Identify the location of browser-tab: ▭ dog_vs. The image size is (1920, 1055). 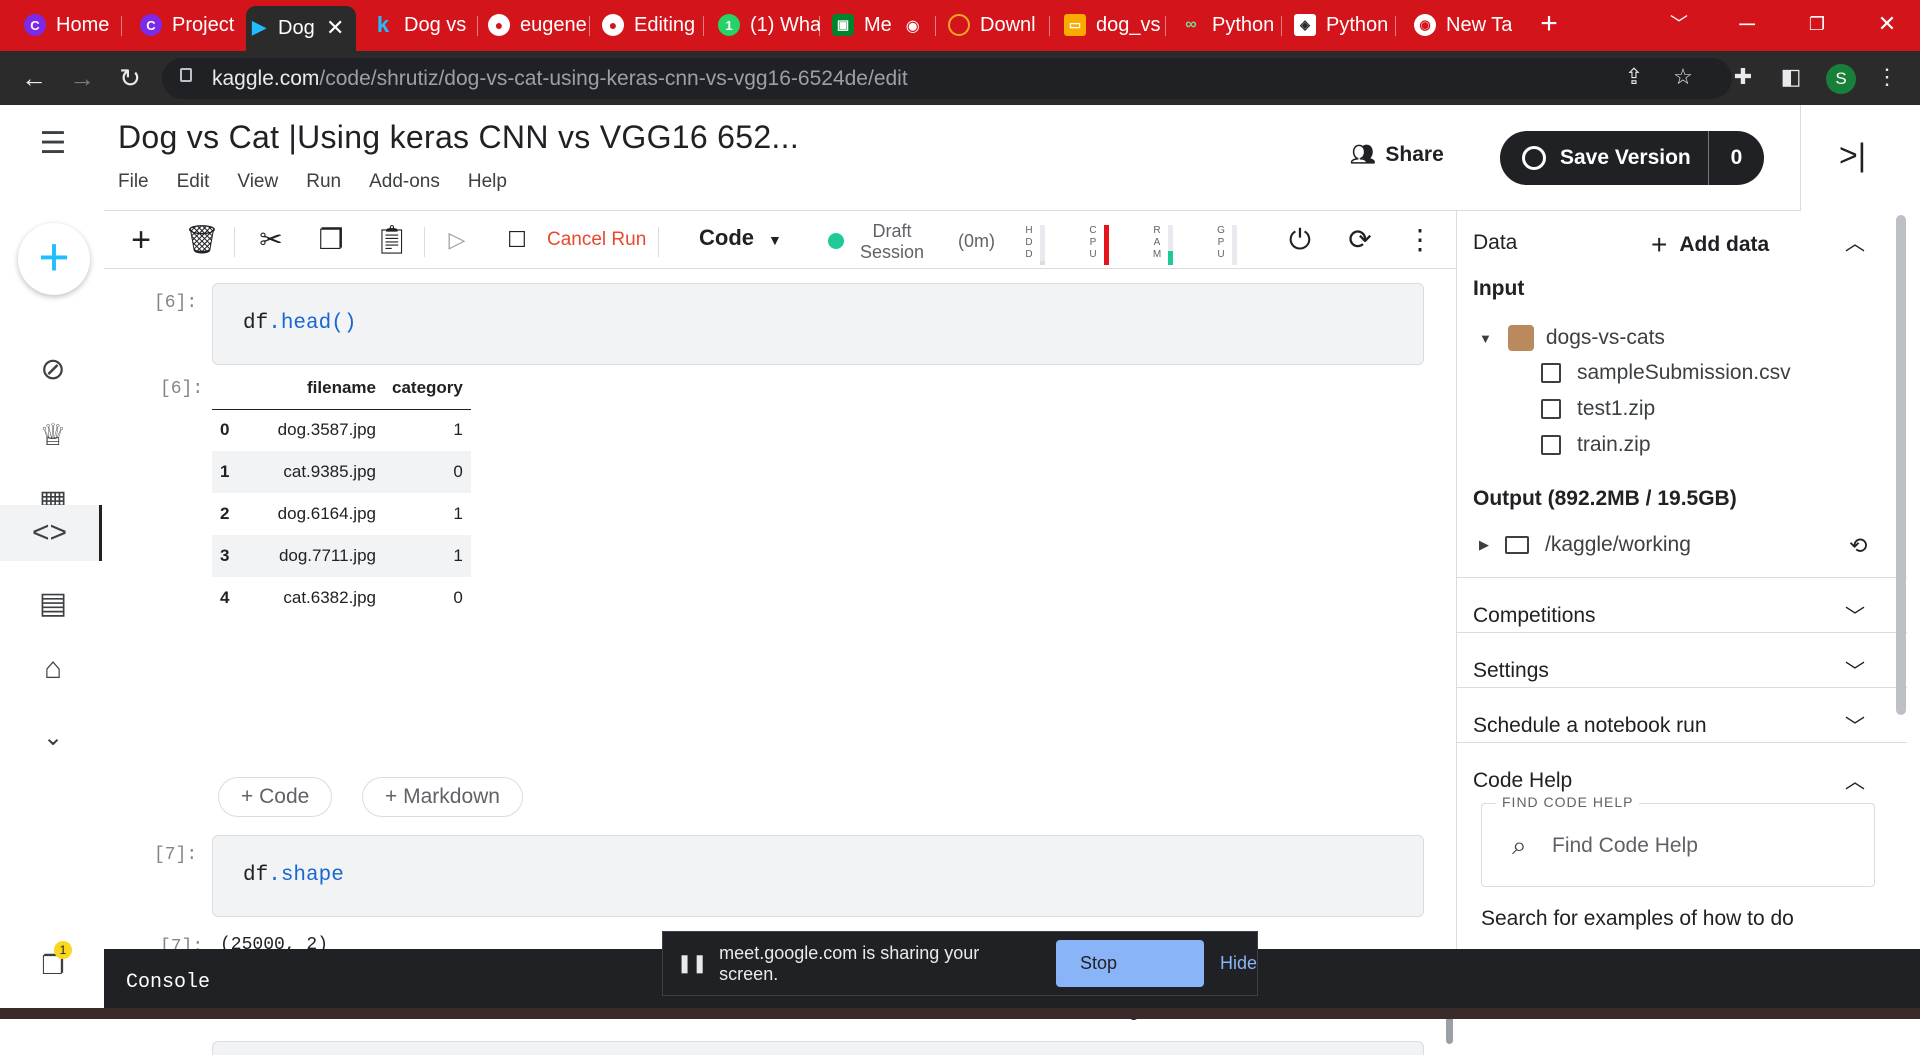
(1114, 25).